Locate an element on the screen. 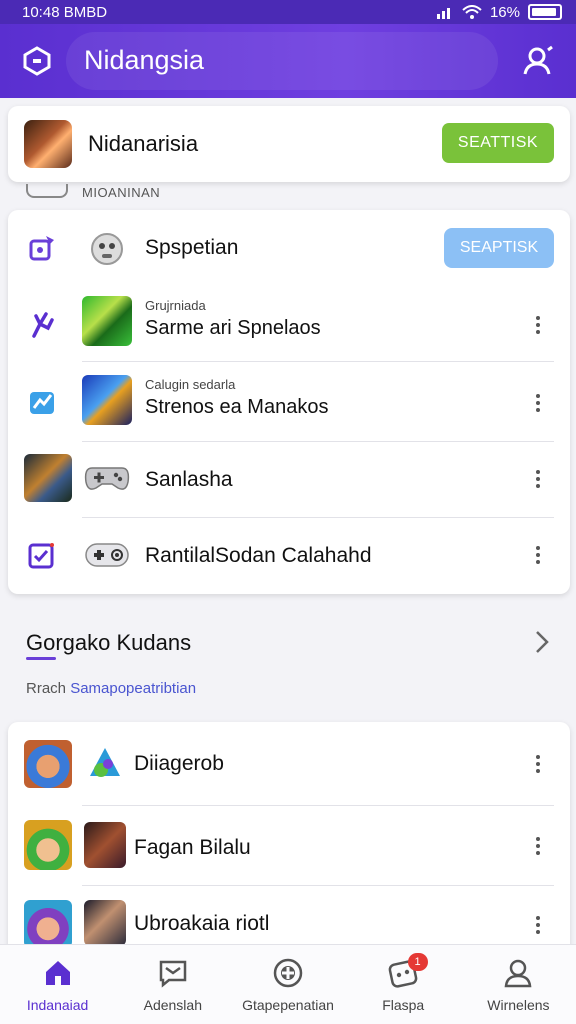 Image resolution: width=576 pixels, height=1024 pixels. list-item-title: Fagan Bilalu is located at coordinates (192, 847).